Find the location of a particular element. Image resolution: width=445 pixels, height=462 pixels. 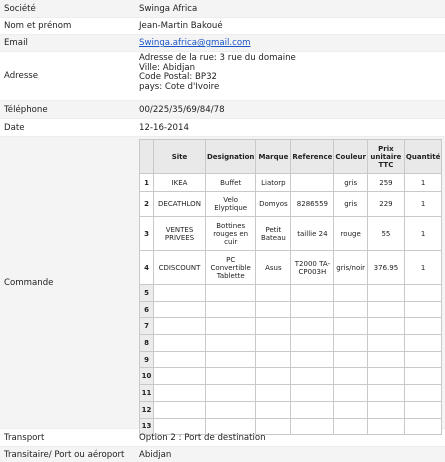

cell-marque: Asus is located at coordinates (273, 267).